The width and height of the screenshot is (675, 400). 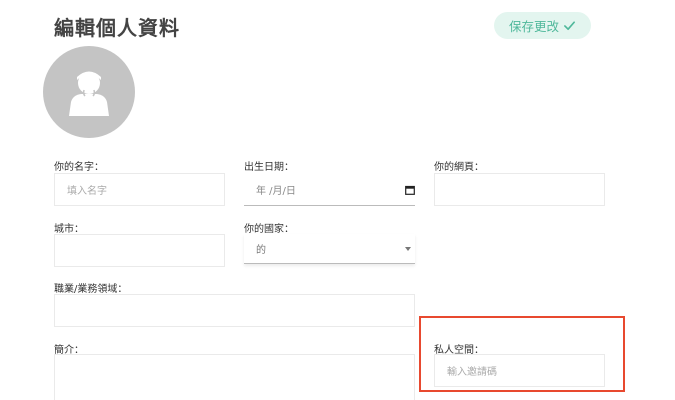 I want to click on name-input: 填入名字, so click(x=139, y=189).